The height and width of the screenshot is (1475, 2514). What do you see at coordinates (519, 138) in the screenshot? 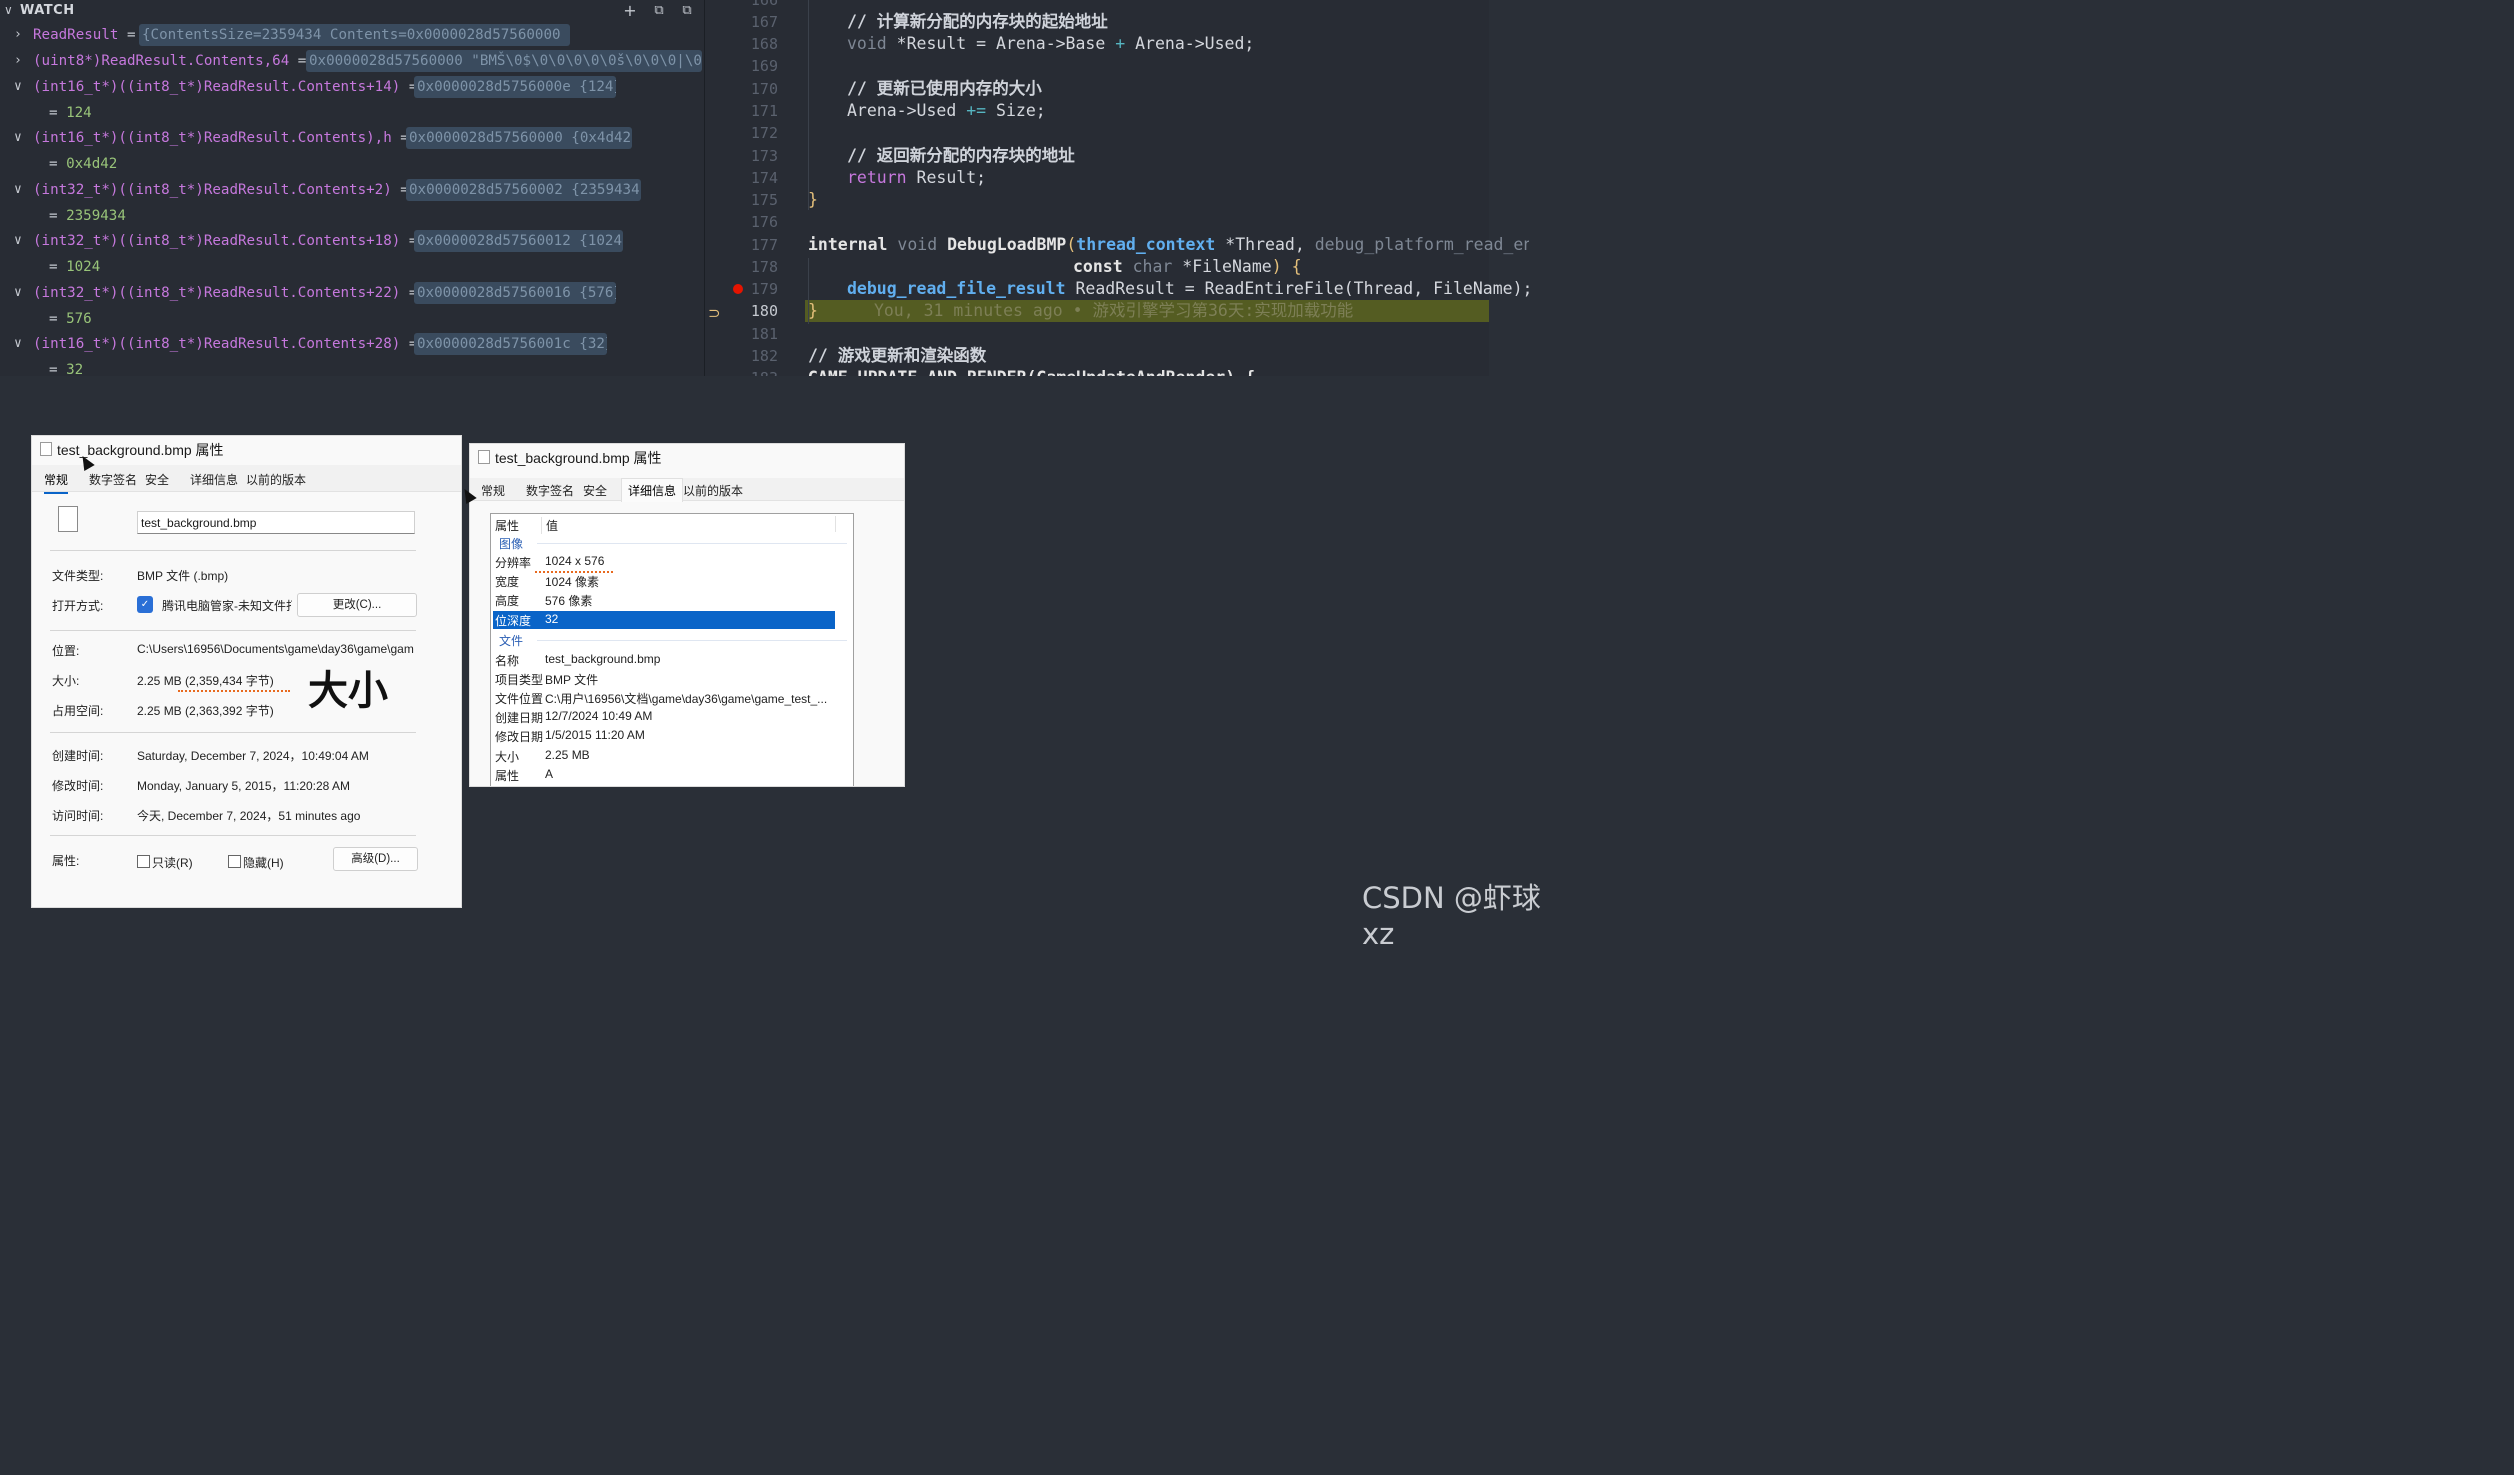
I see `watch-value: 0x0000028d57560000 {0x4d42}` at bounding box center [519, 138].